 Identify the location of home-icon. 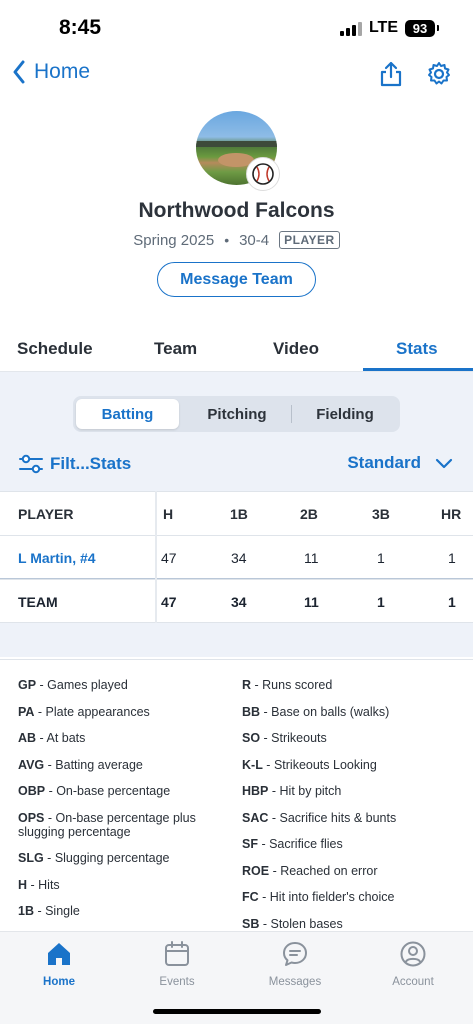
(59, 954).